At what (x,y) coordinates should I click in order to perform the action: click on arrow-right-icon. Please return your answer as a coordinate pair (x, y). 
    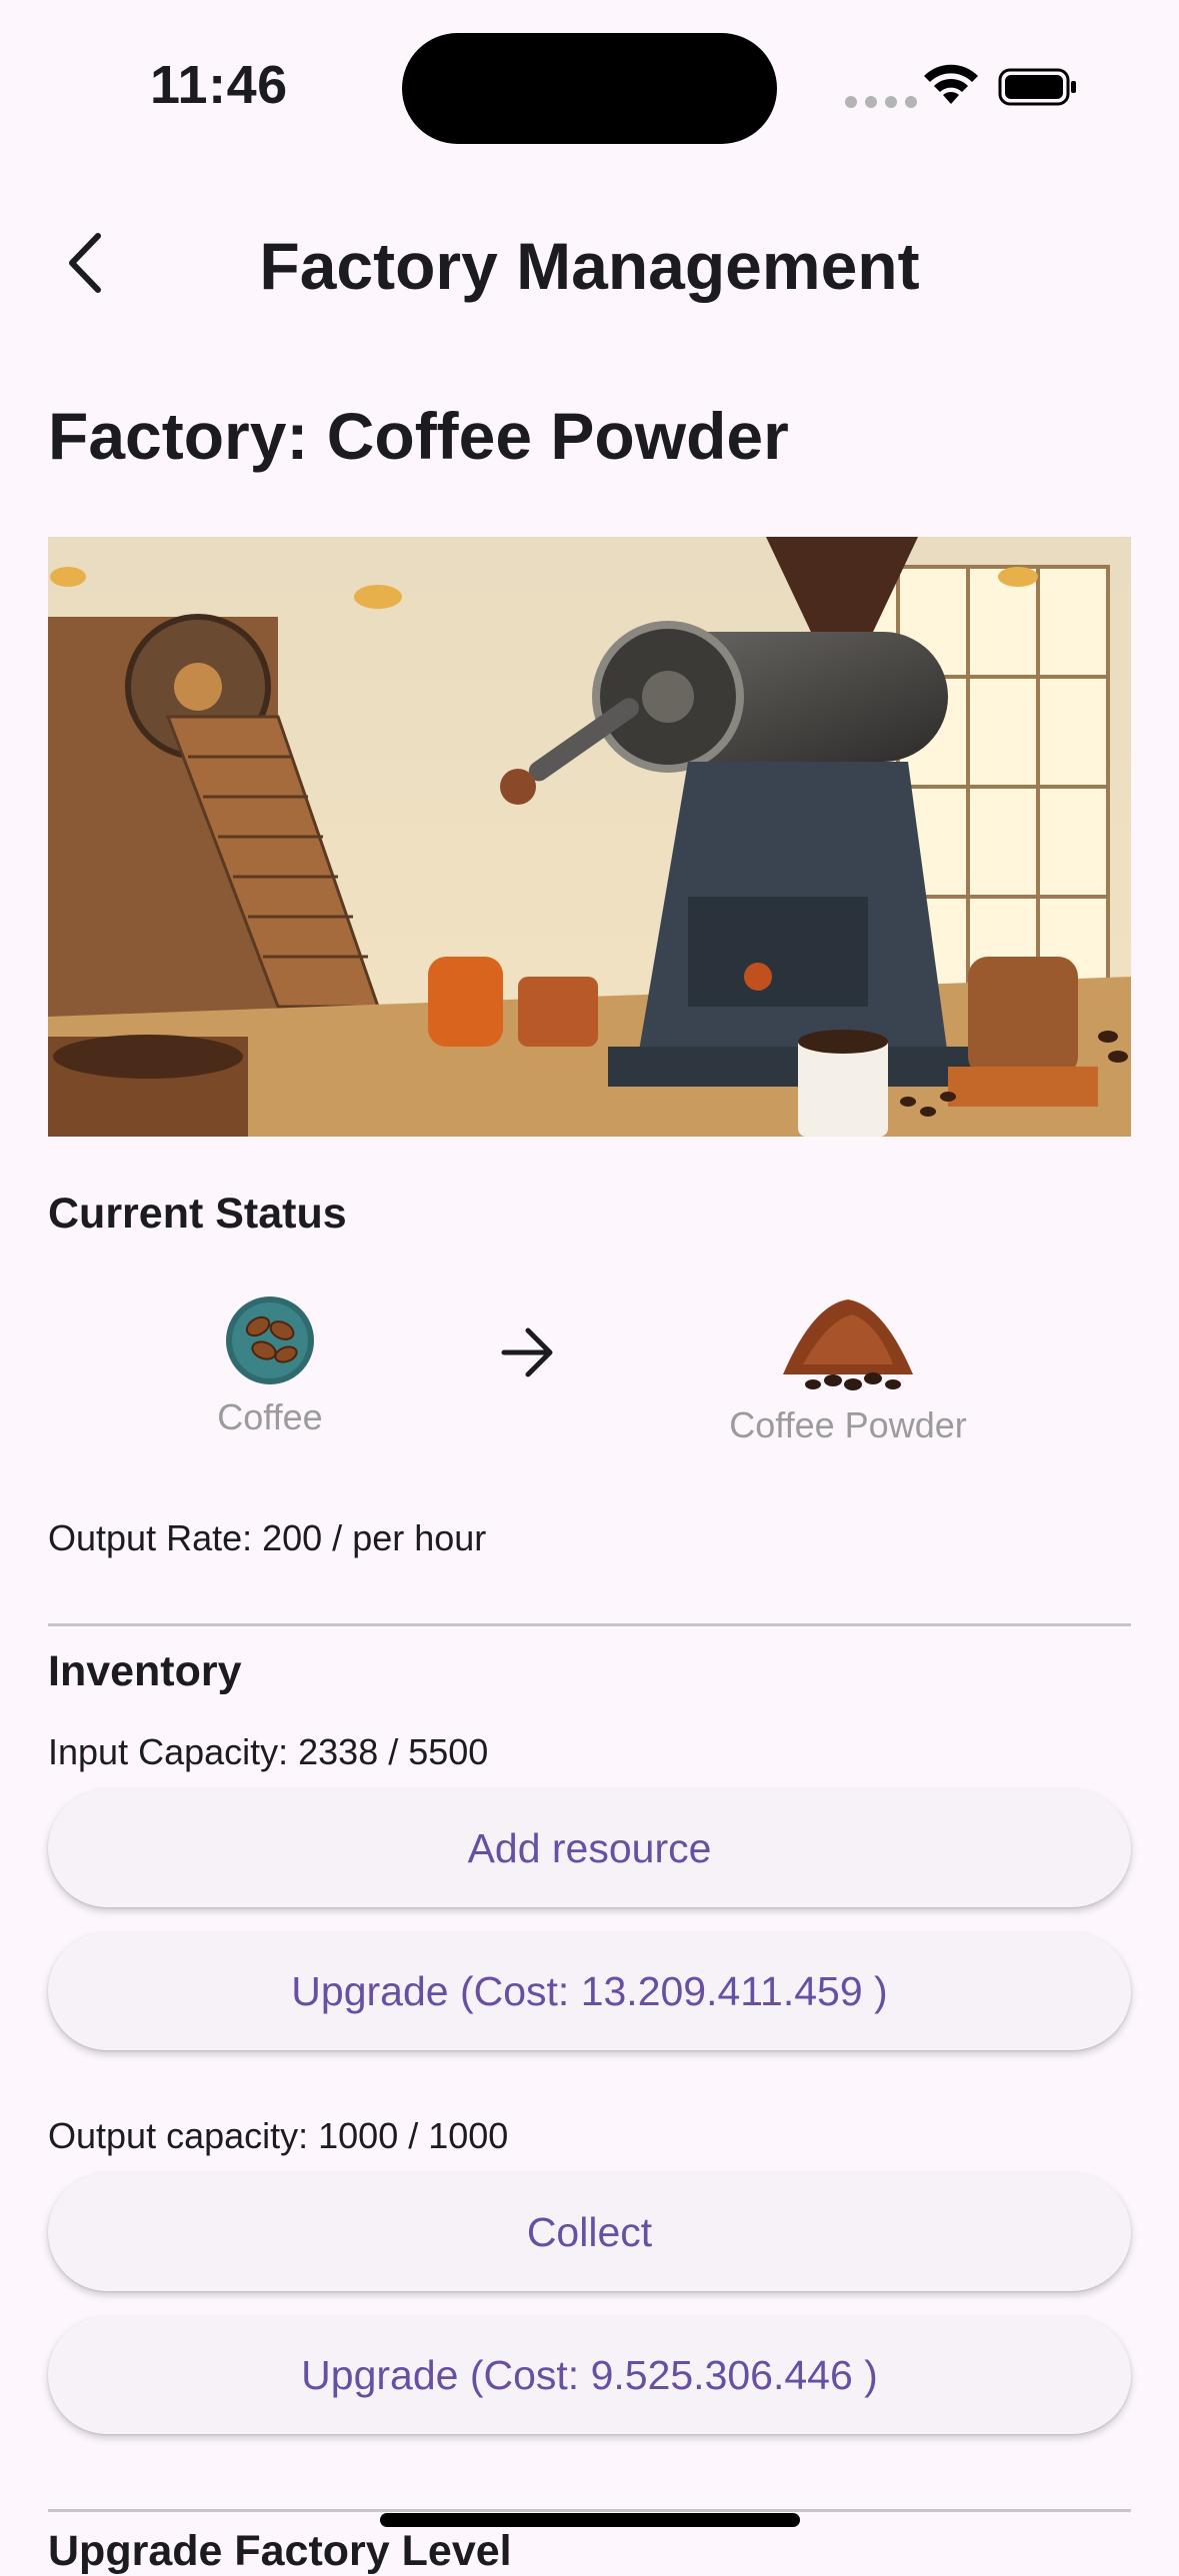
    Looking at the image, I should click on (527, 1352).